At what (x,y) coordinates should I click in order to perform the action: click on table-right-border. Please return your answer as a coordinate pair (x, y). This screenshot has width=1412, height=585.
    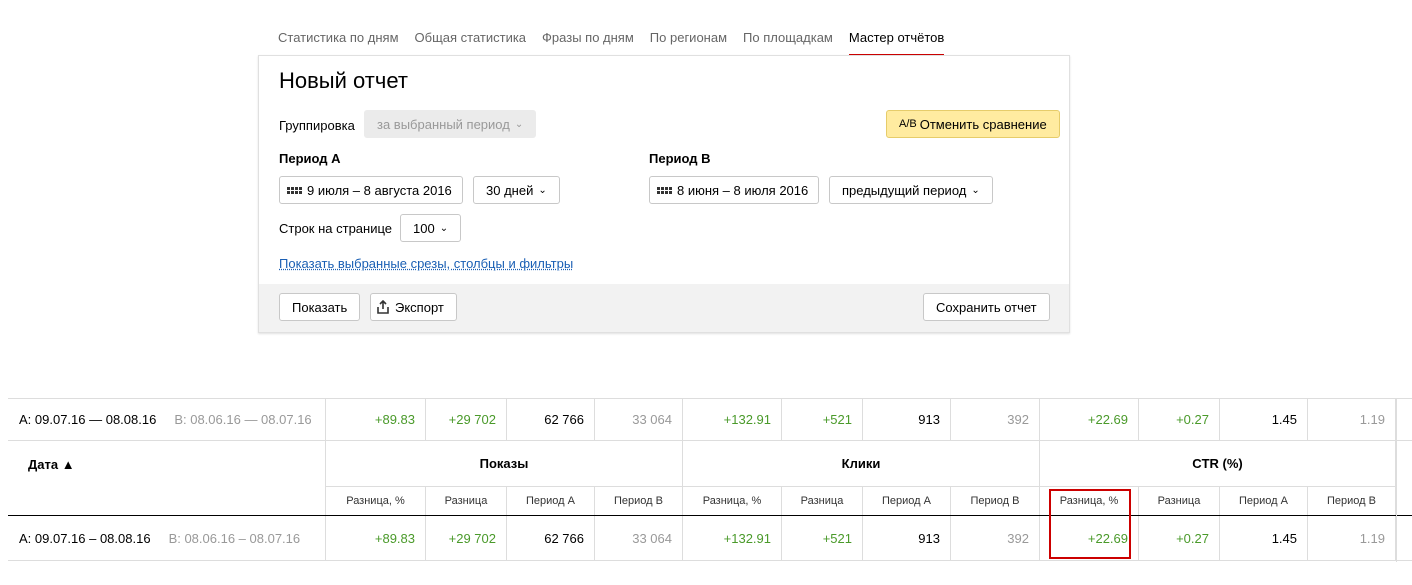
    Looking at the image, I should click on (1396, 480).